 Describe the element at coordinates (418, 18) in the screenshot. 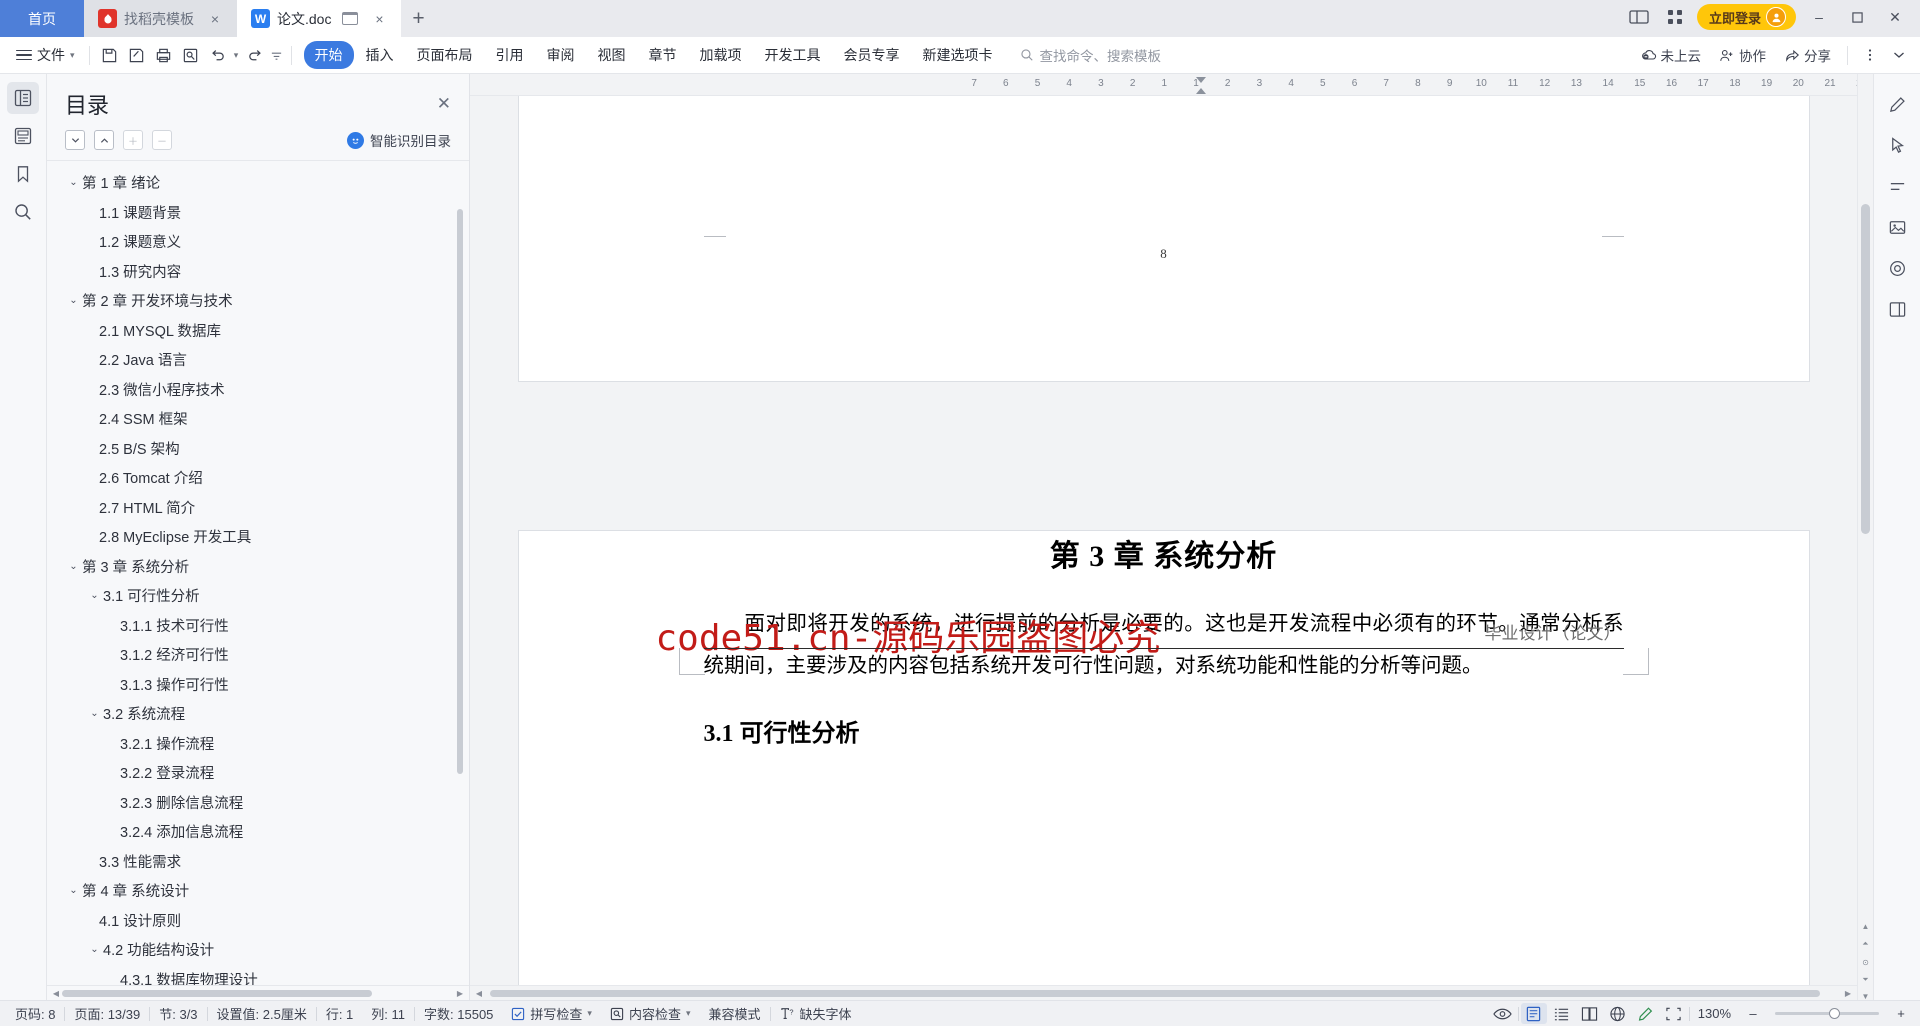

I see `new-tab-button: +` at that location.